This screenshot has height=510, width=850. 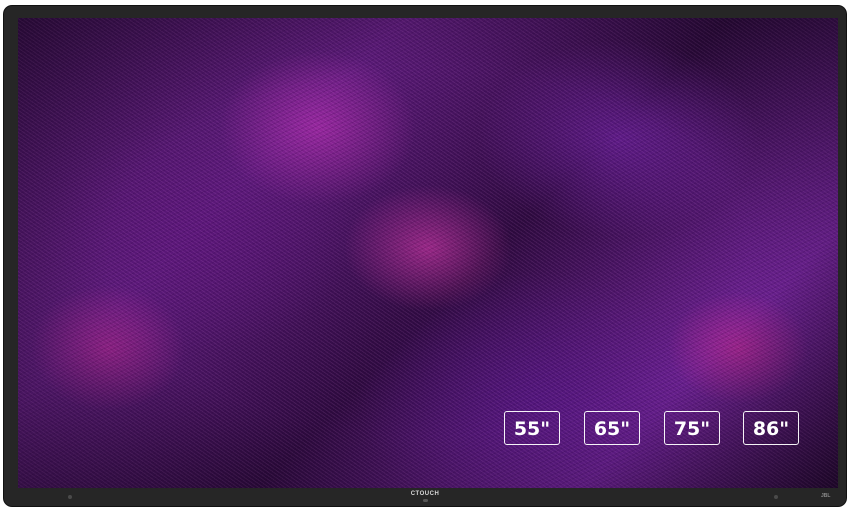 What do you see at coordinates (826, 496) in the screenshot?
I see `audio-brand-logo: JBL` at bounding box center [826, 496].